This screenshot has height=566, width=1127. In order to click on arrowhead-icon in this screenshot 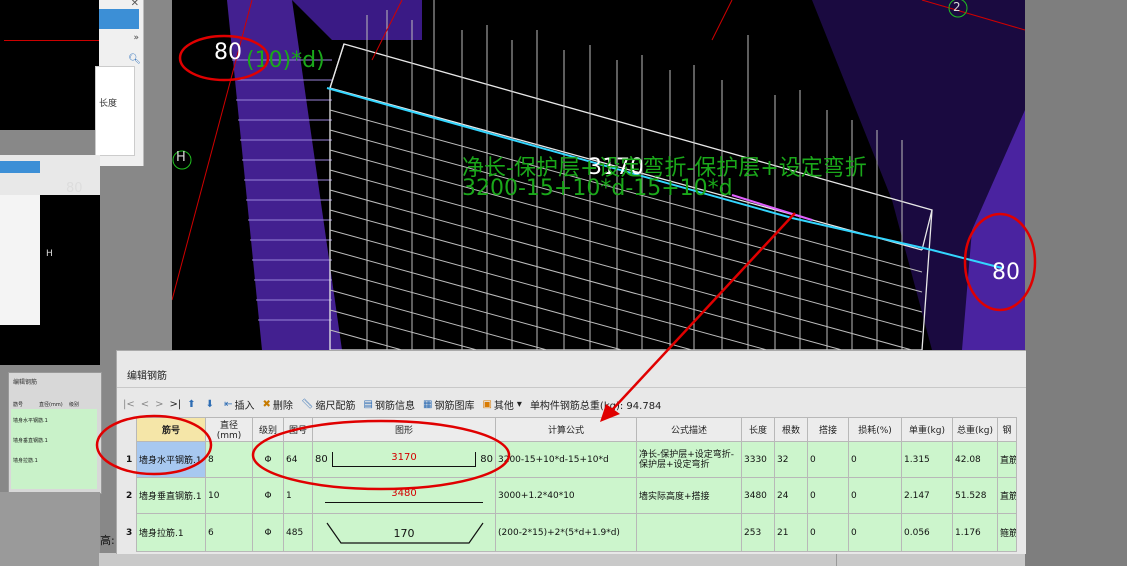, I will do `click(610, 413)`.